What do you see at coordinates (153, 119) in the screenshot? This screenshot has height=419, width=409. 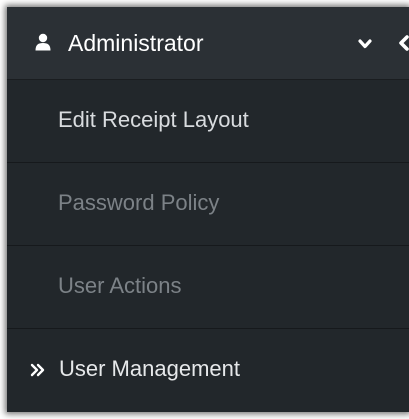 I see `menu-item-label: Edit Receipt Layout` at bounding box center [153, 119].